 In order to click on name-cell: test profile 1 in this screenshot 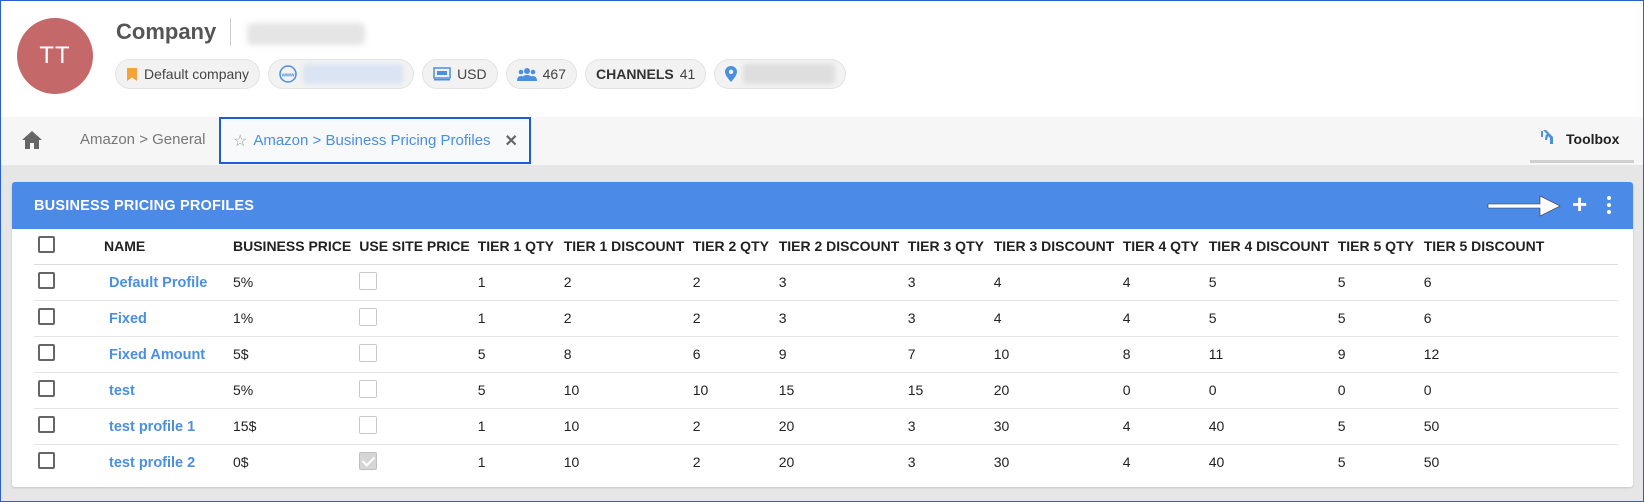, I will do `click(164, 426)`.